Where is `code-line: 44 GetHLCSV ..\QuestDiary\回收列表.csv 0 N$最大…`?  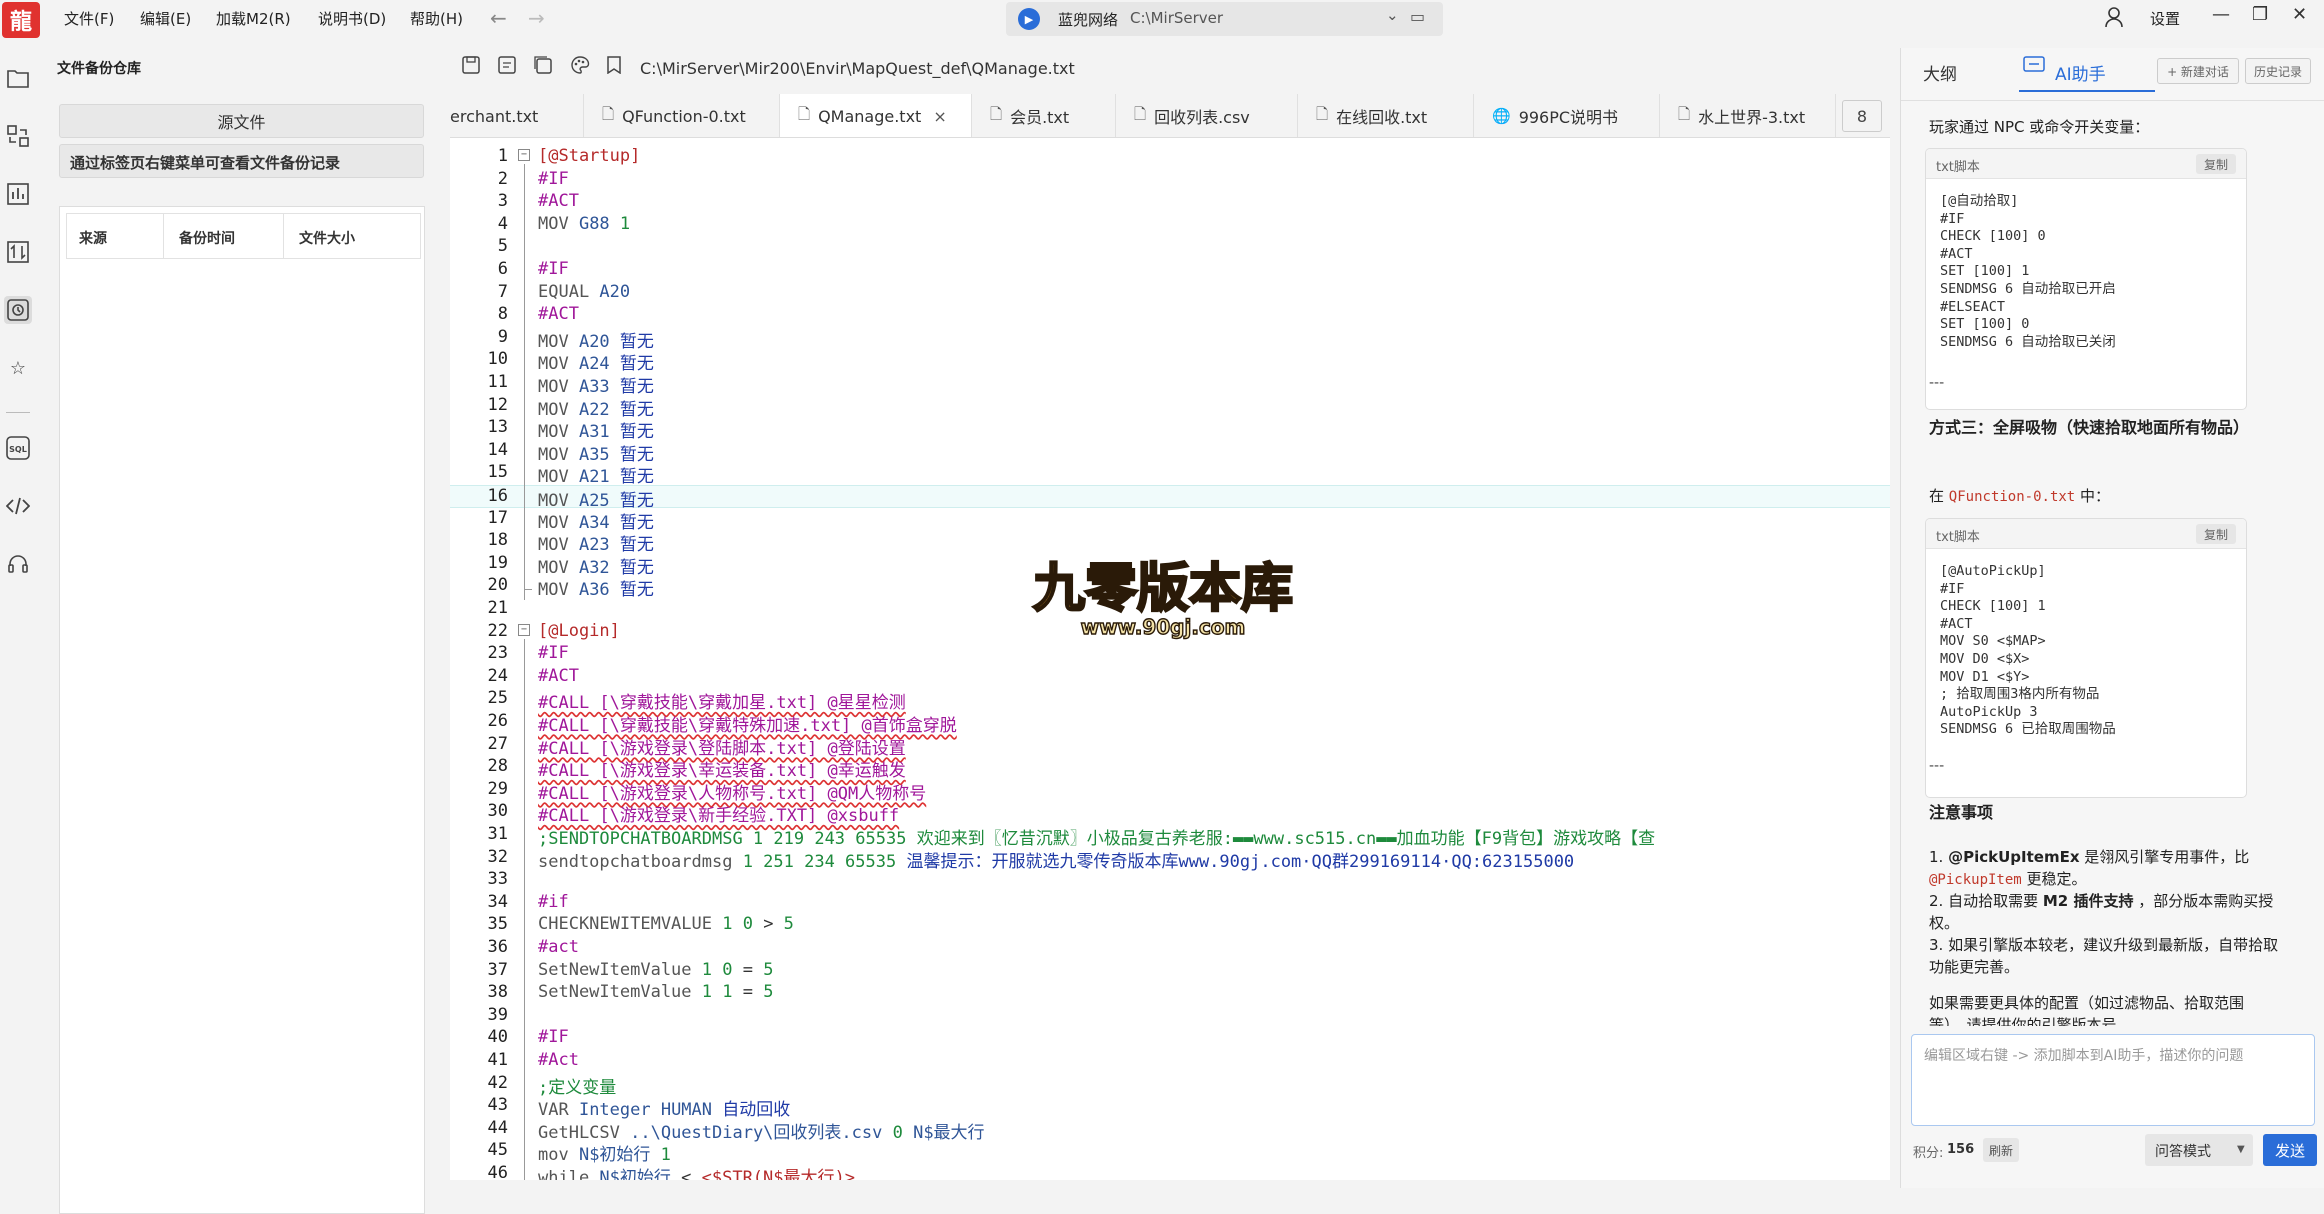
code-line: 44 GetHLCSV ..\QuestDiary\回收列表.csv 0 N$最大… is located at coordinates (1170, 1130).